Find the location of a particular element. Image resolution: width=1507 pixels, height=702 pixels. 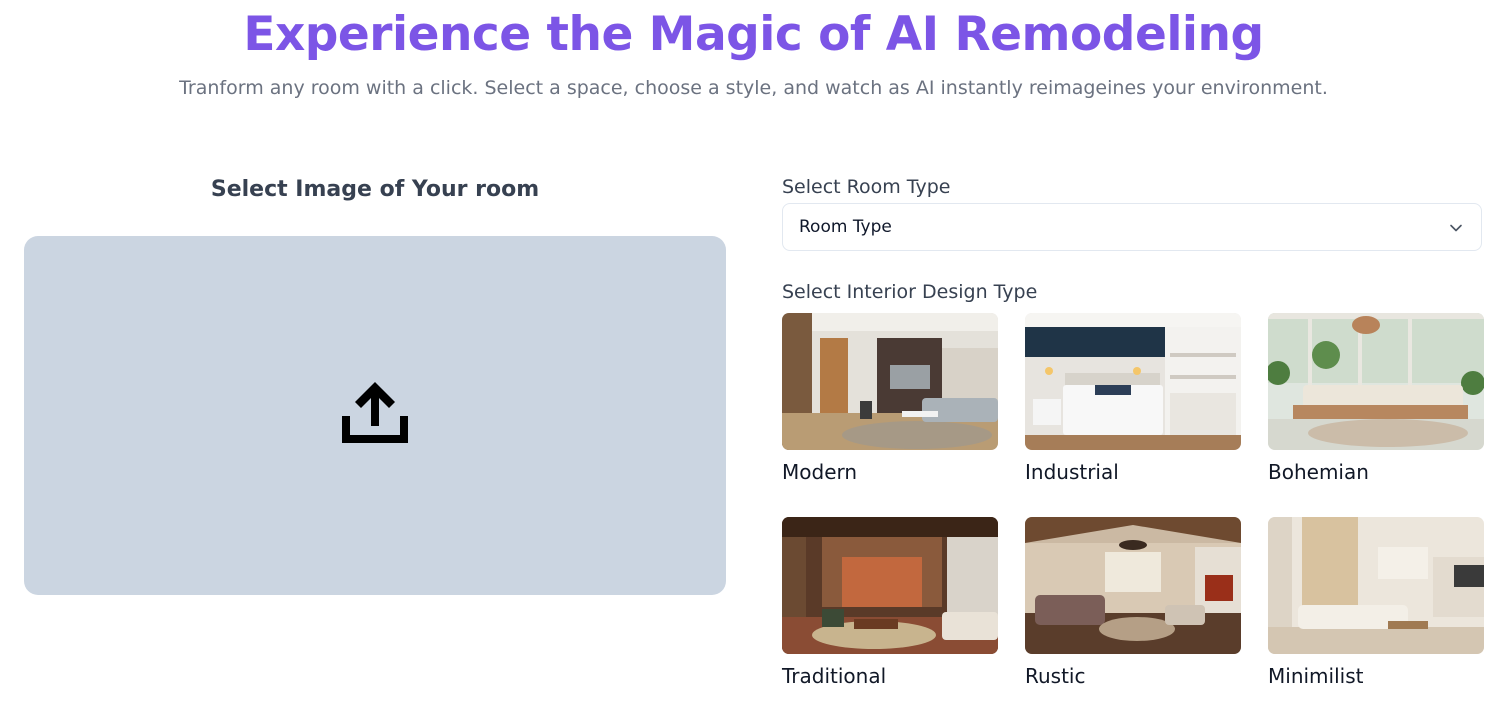

hero-title: Experience the Magic of AI Remodeling is located at coordinates (753, 34).